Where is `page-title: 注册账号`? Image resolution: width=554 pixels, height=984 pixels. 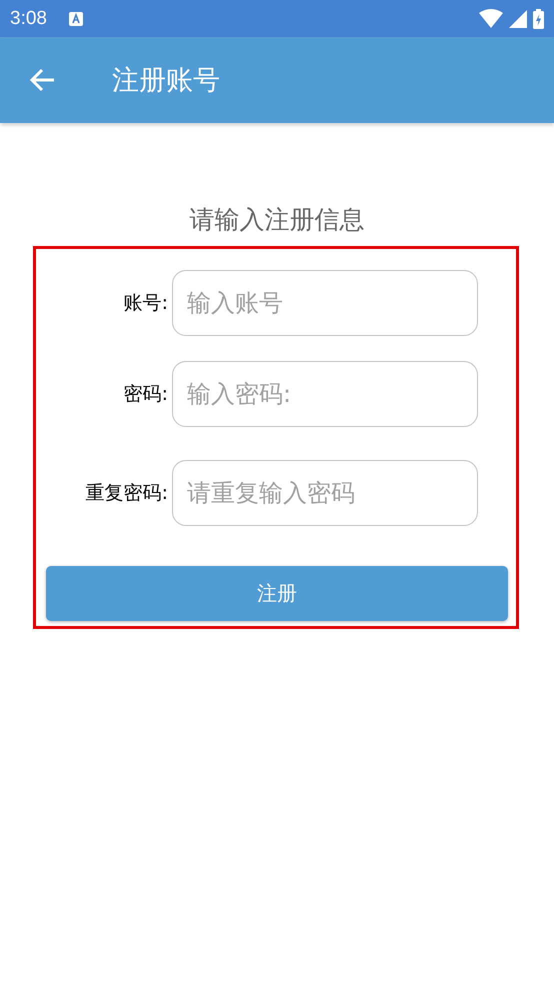
page-title: 注册账号 is located at coordinates (166, 81).